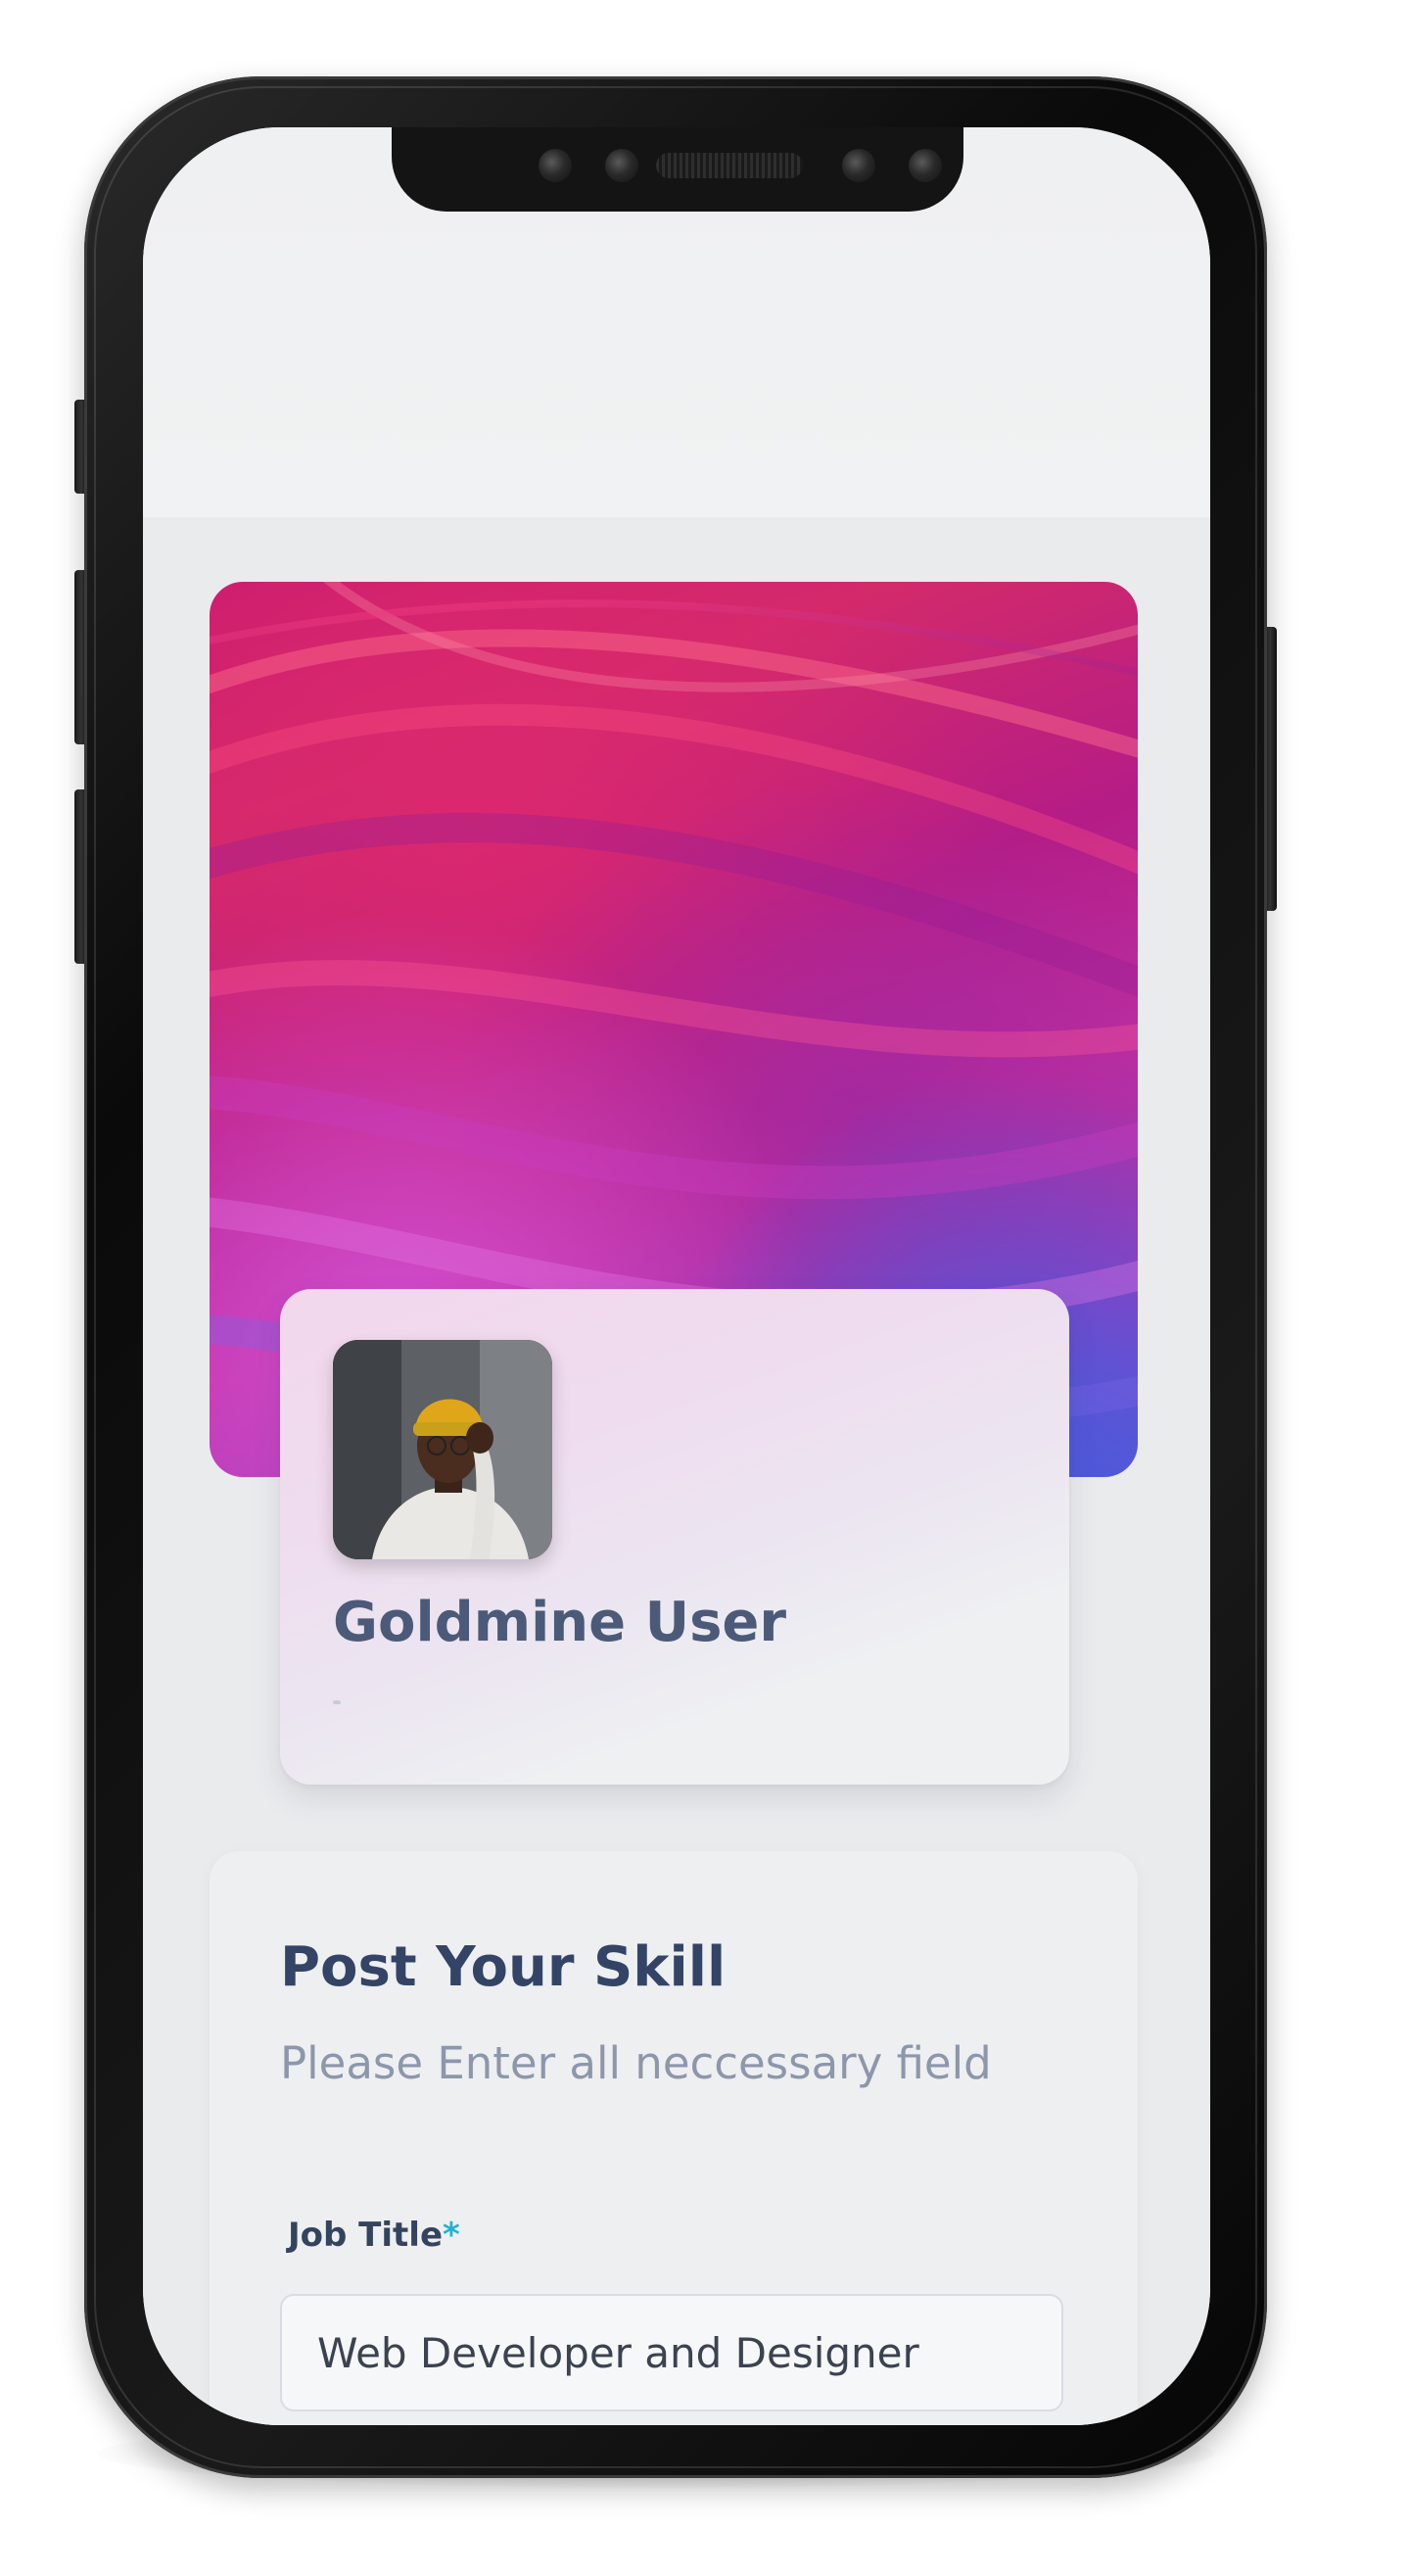 Image resolution: width=1408 pixels, height=2576 pixels. Describe the element at coordinates (671, 2352) in the screenshot. I see `job-title-input` at that location.